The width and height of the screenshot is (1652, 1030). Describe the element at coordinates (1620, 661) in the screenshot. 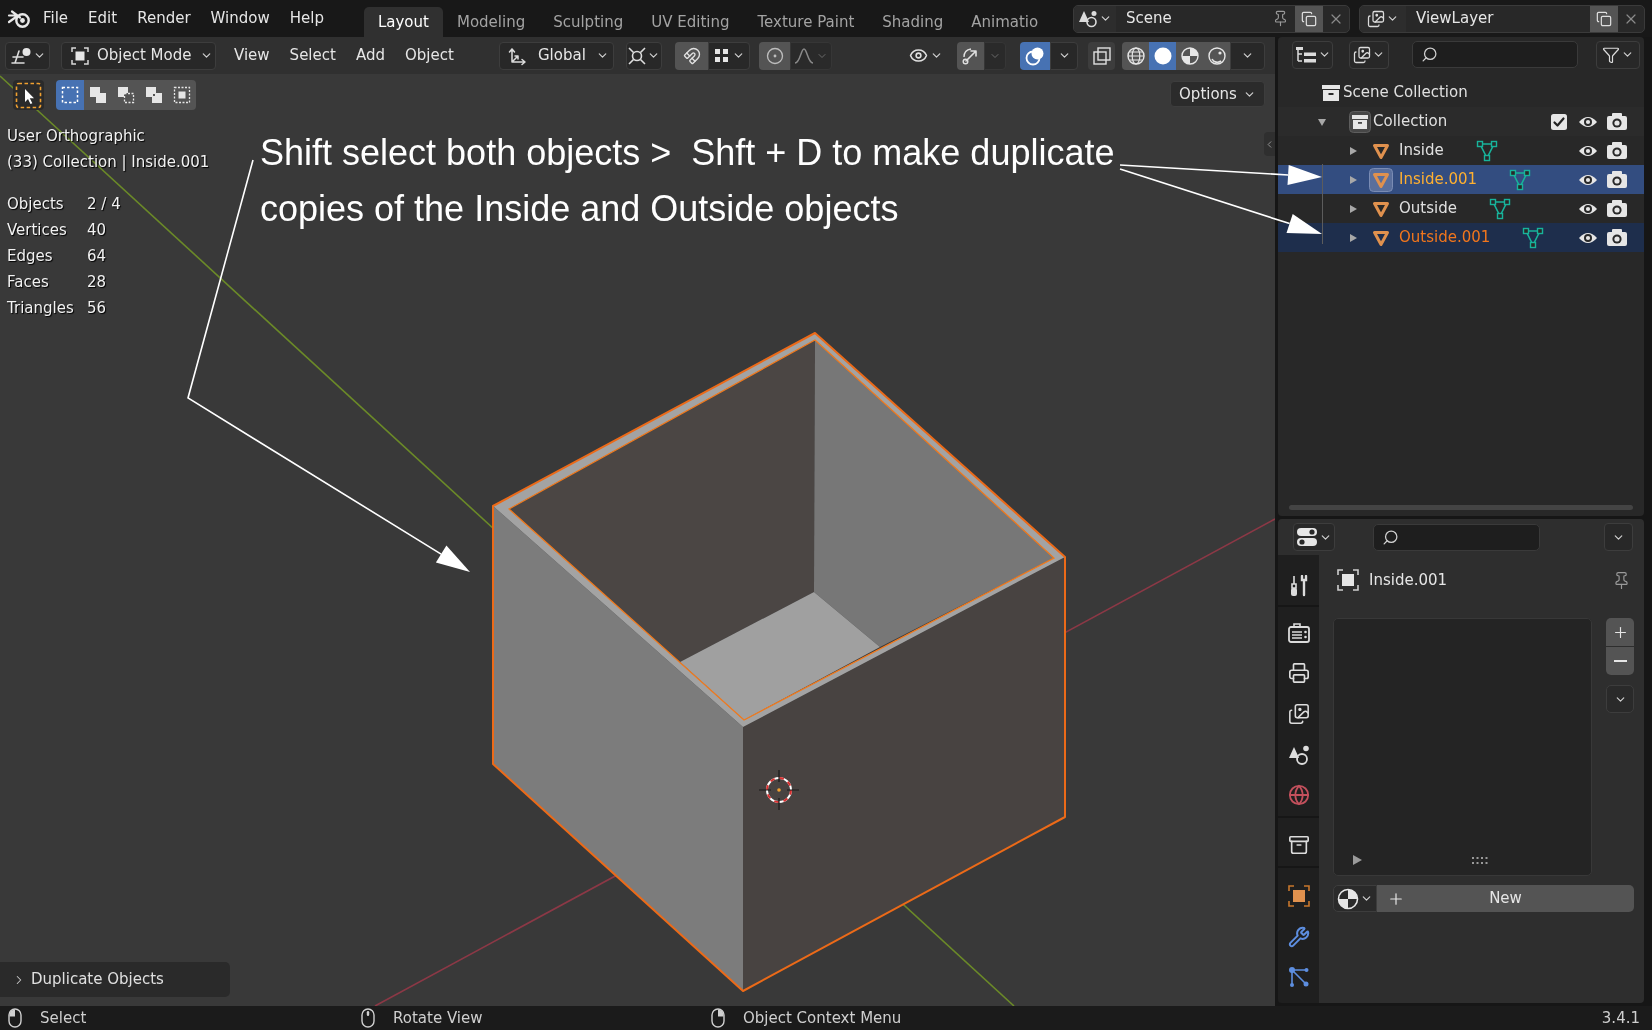

I see `remove-slot-button` at that location.